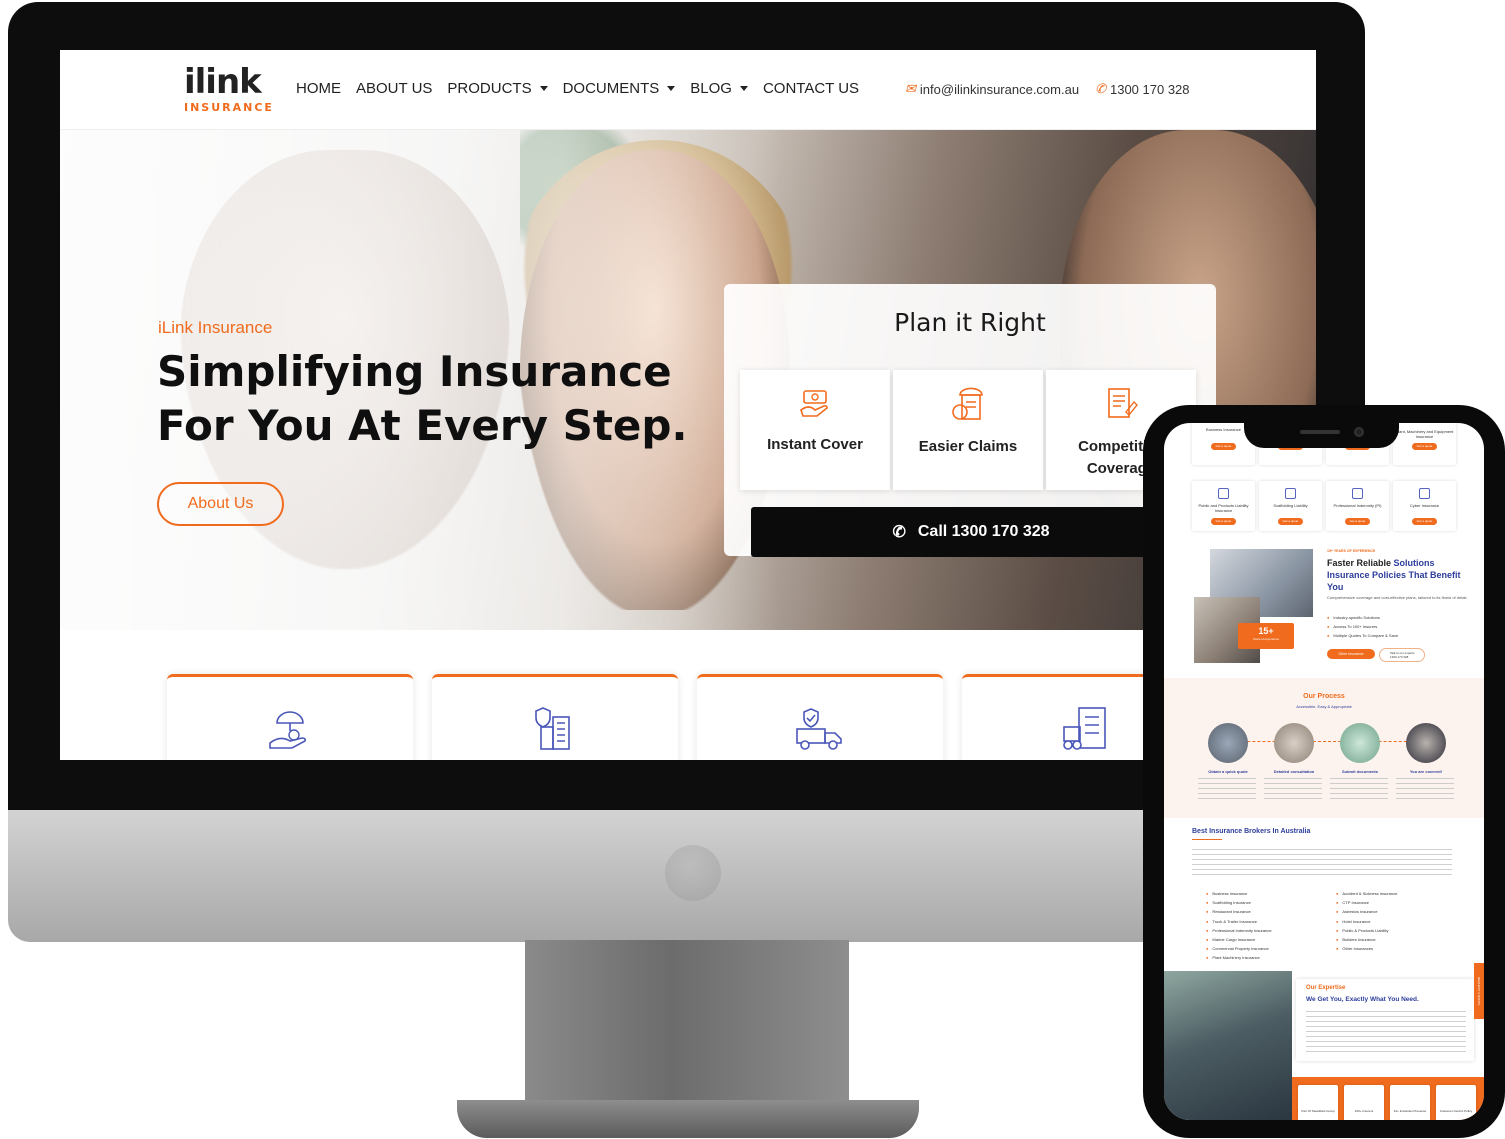 Image resolution: width=1505 pixels, height=1139 pixels. Describe the element at coordinates (318, 88) in the screenshot. I see `nav-home: HOME` at that location.